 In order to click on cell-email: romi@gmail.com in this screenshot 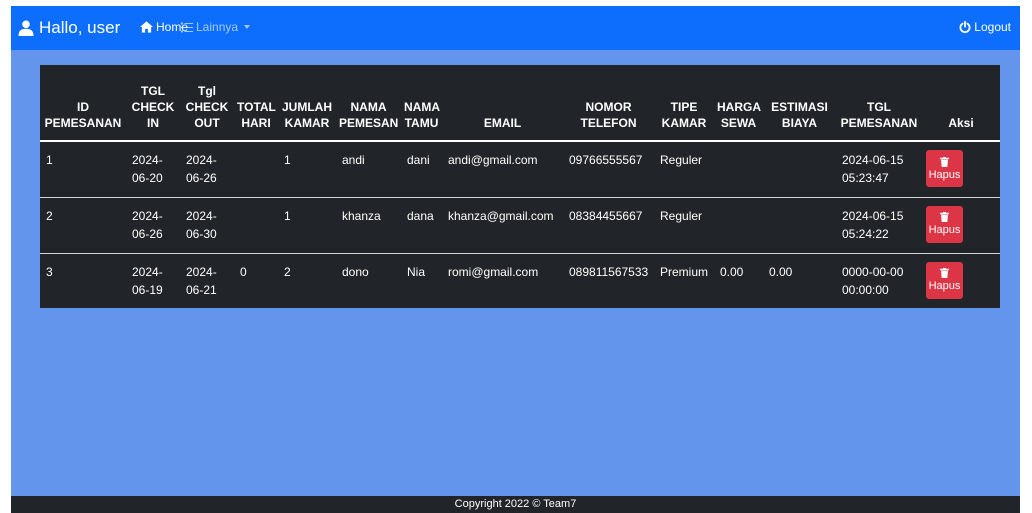, I will do `click(493, 271)`.